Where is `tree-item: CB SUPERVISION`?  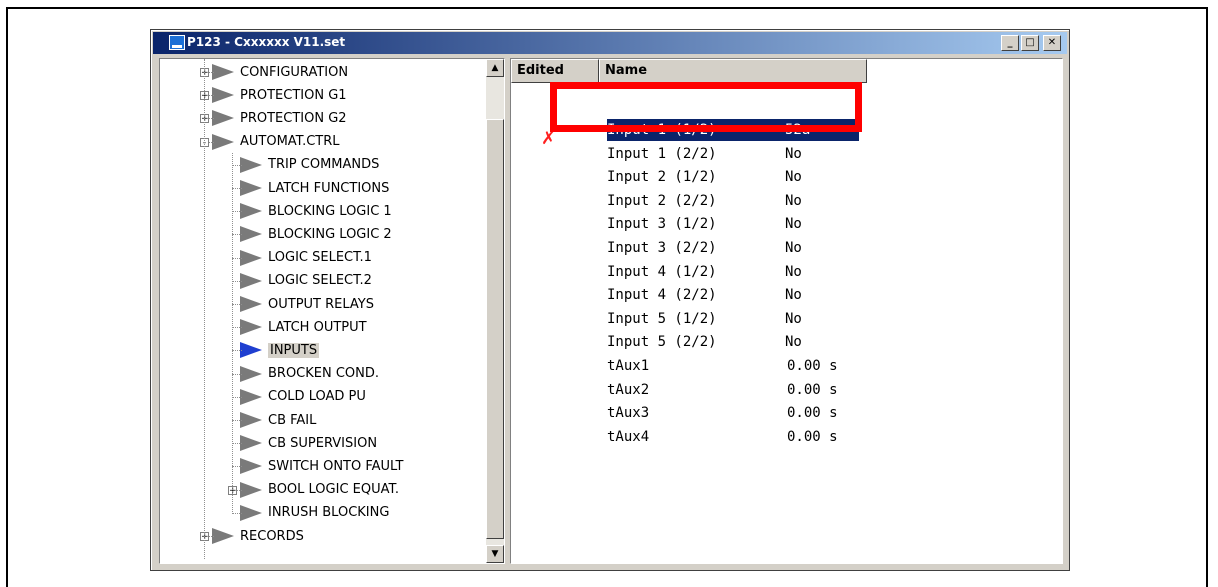 tree-item: CB SUPERVISION is located at coordinates (308, 443).